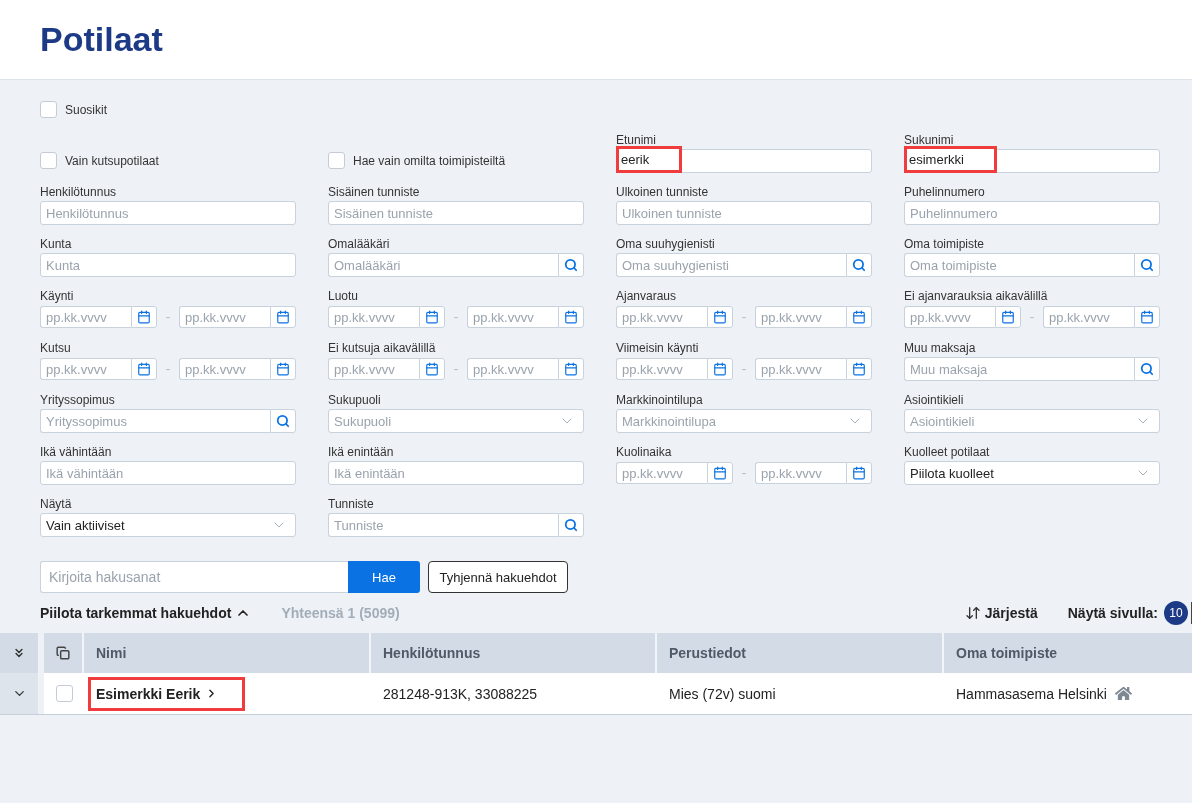 The width and height of the screenshot is (1192, 803). I want to click on input-field: Henkilötunnus, so click(168, 213).